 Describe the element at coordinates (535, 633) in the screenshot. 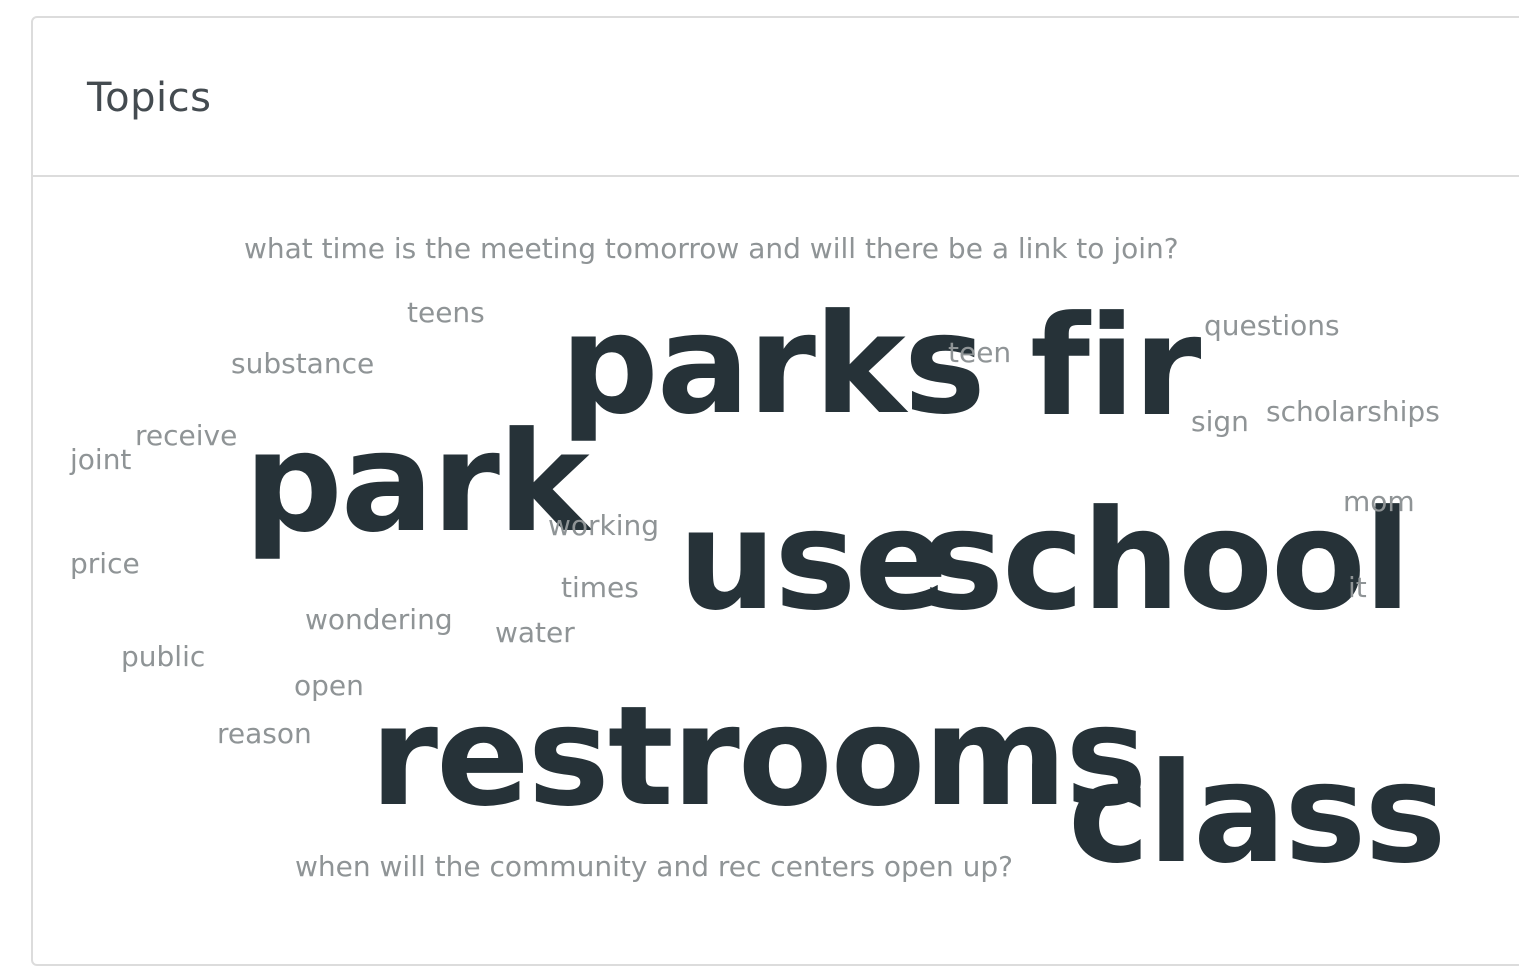

I see `word-cloud-word: water` at that location.